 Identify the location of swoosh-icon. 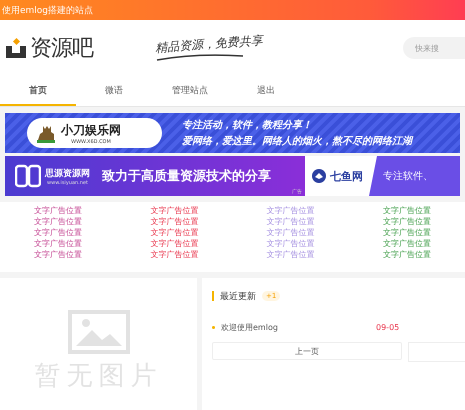
(200, 56).